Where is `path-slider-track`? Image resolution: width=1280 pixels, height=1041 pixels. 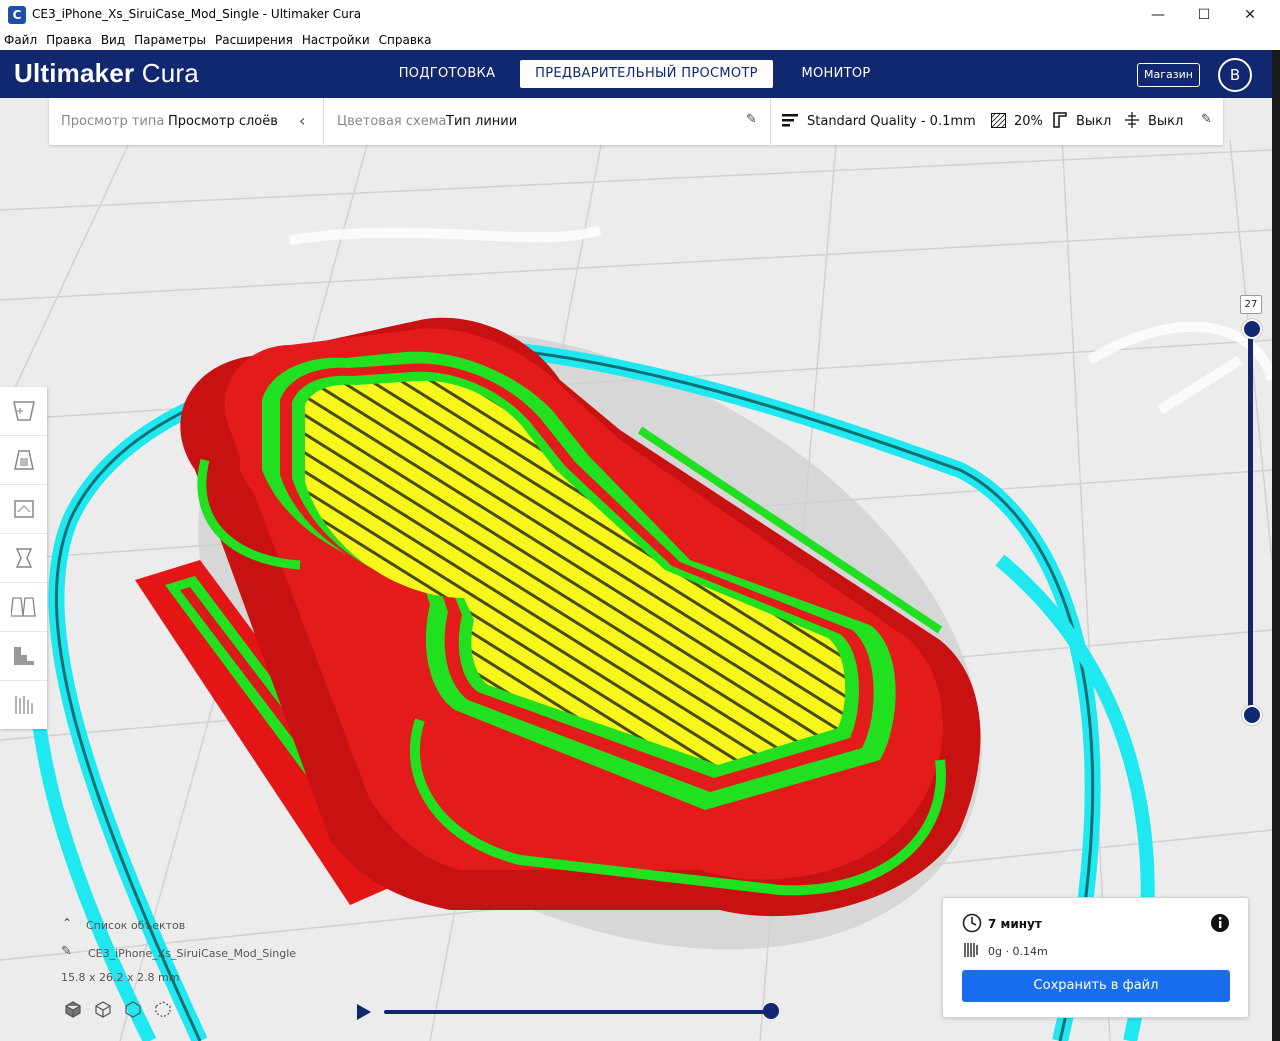 path-slider-track is located at coordinates (578, 1012).